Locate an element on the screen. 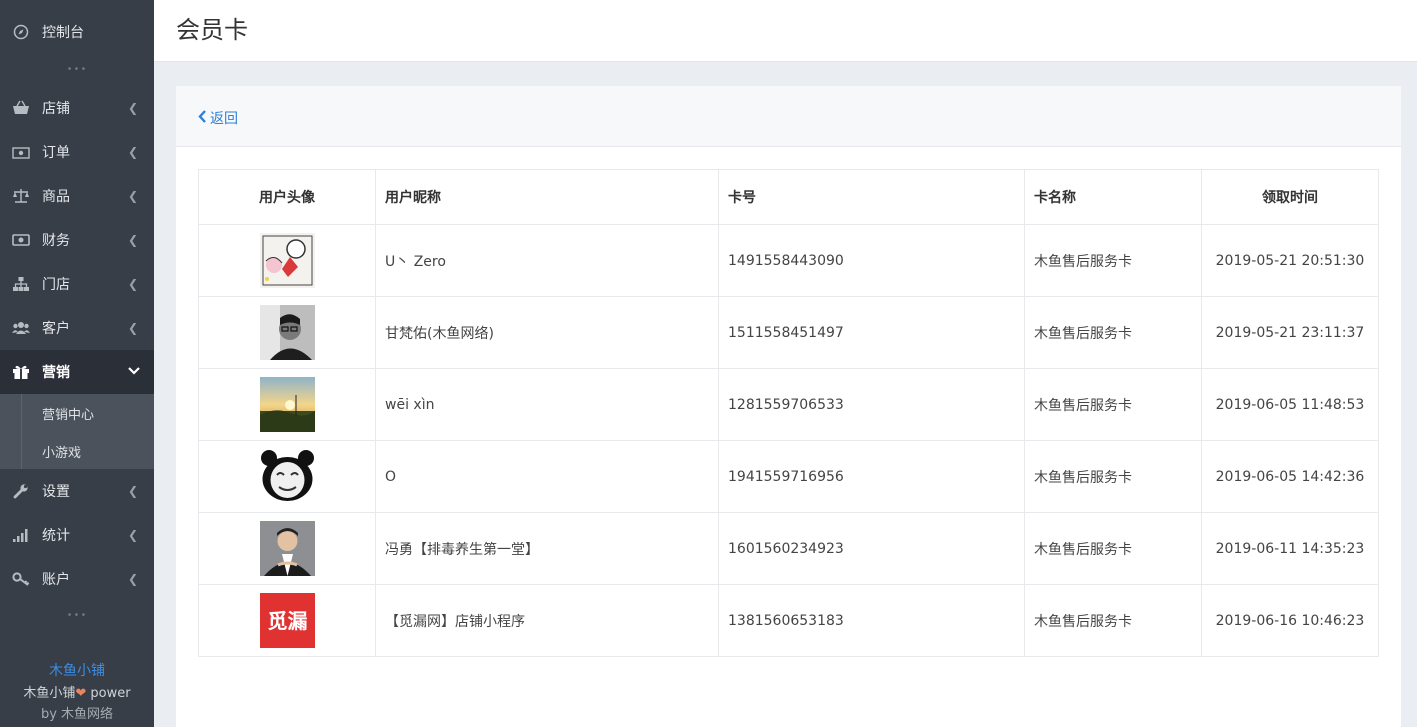 The width and height of the screenshot is (1417, 727). claim-time-cell: 2019-06-16 10:46:23 is located at coordinates (1290, 620).